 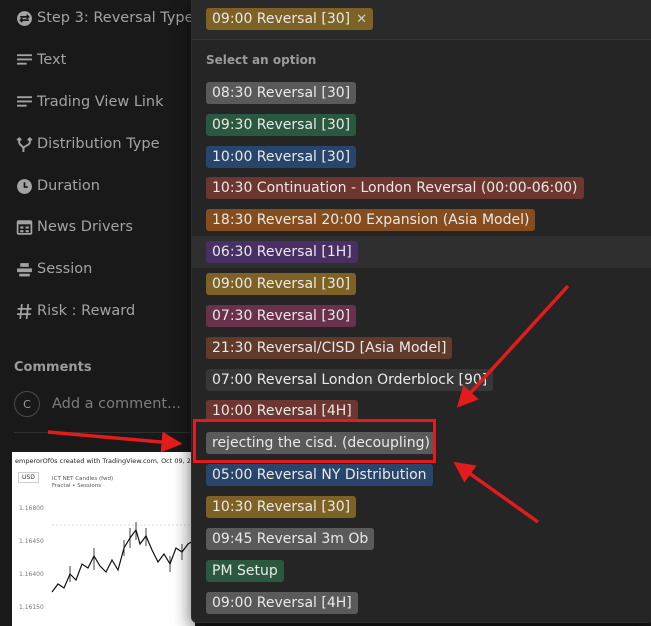 What do you see at coordinates (24, 227) in the screenshot?
I see `calendar-icon` at bounding box center [24, 227].